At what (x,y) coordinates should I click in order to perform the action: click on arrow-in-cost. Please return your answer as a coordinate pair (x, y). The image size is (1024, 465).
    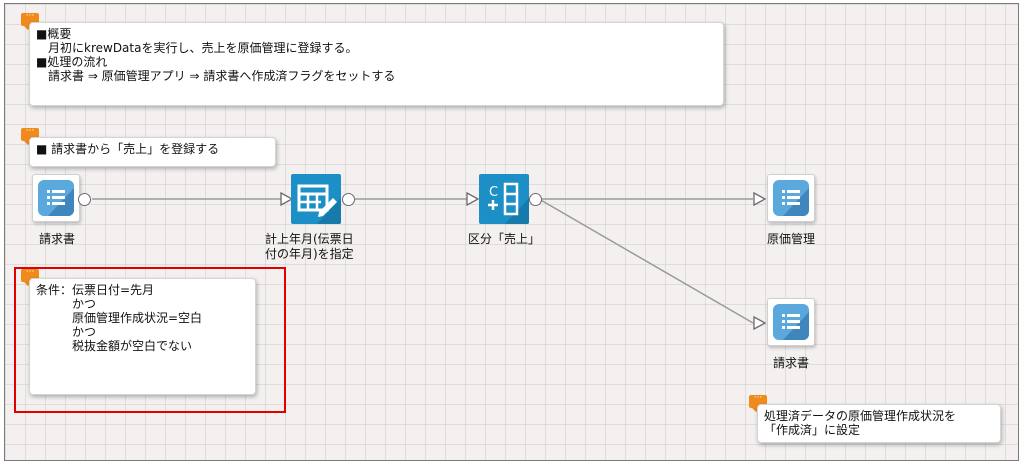
    Looking at the image, I should click on (760, 199).